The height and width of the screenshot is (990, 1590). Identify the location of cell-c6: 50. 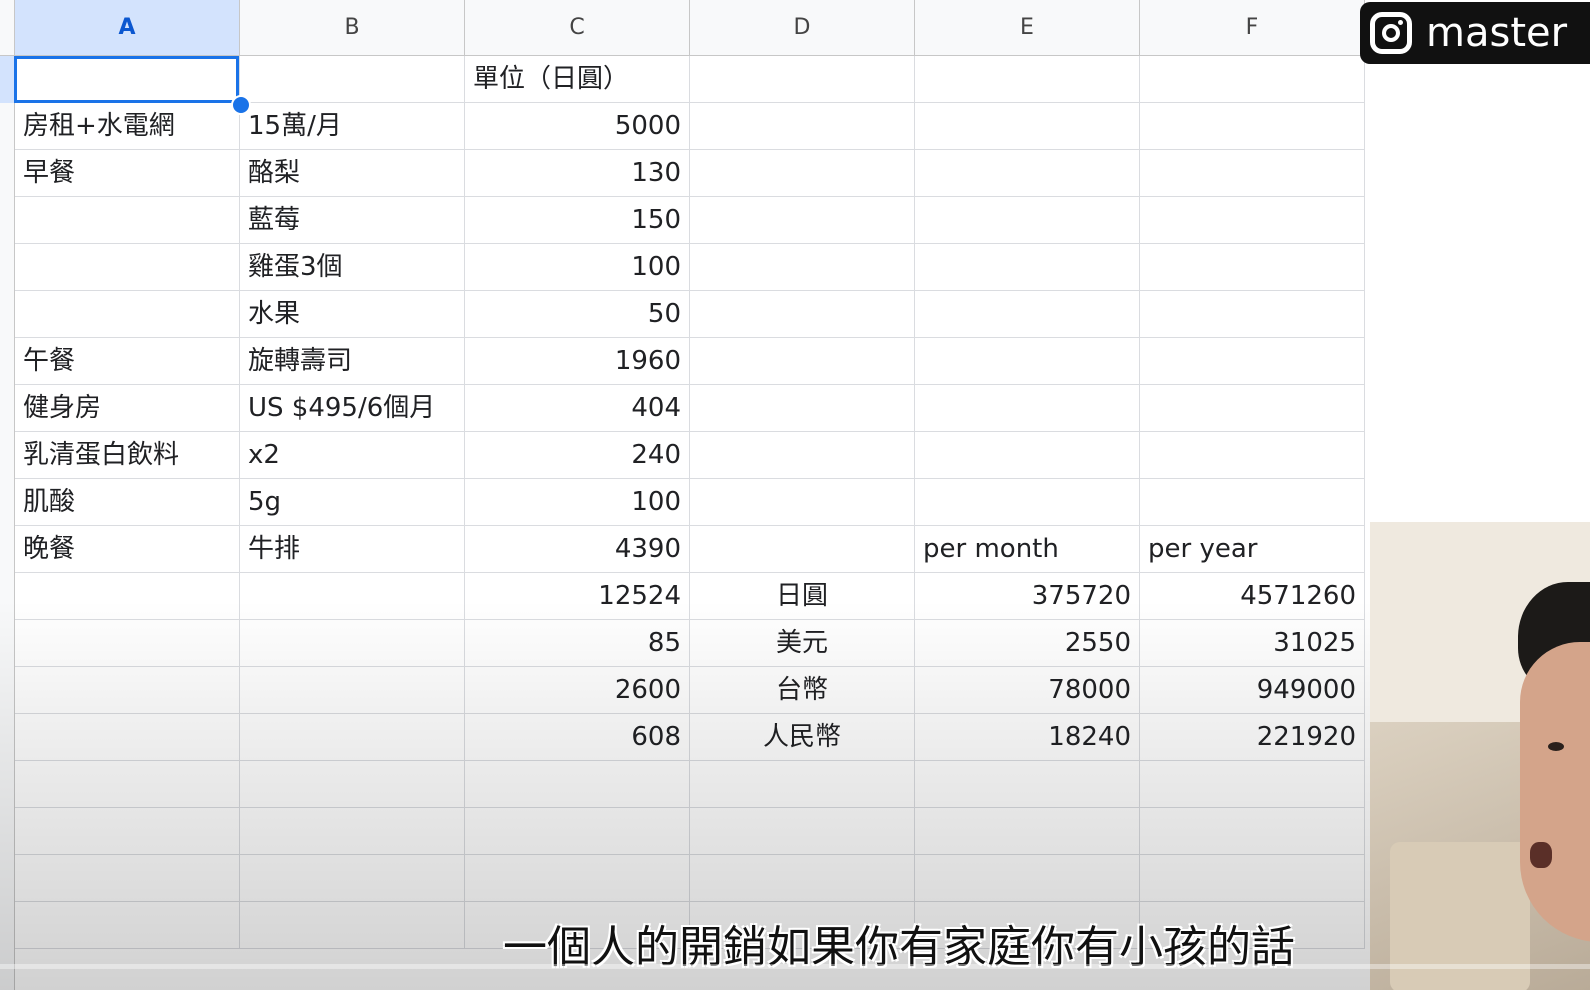
(577, 314).